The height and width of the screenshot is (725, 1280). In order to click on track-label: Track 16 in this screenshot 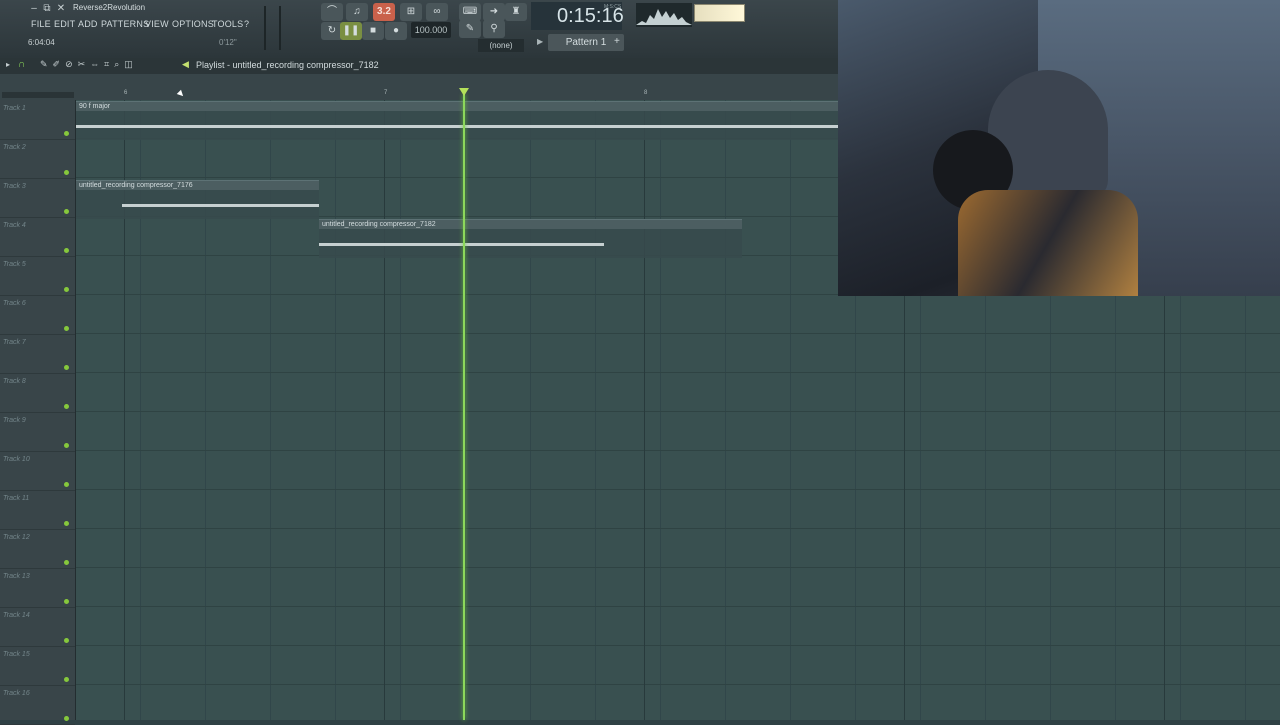, I will do `click(16, 693)`.